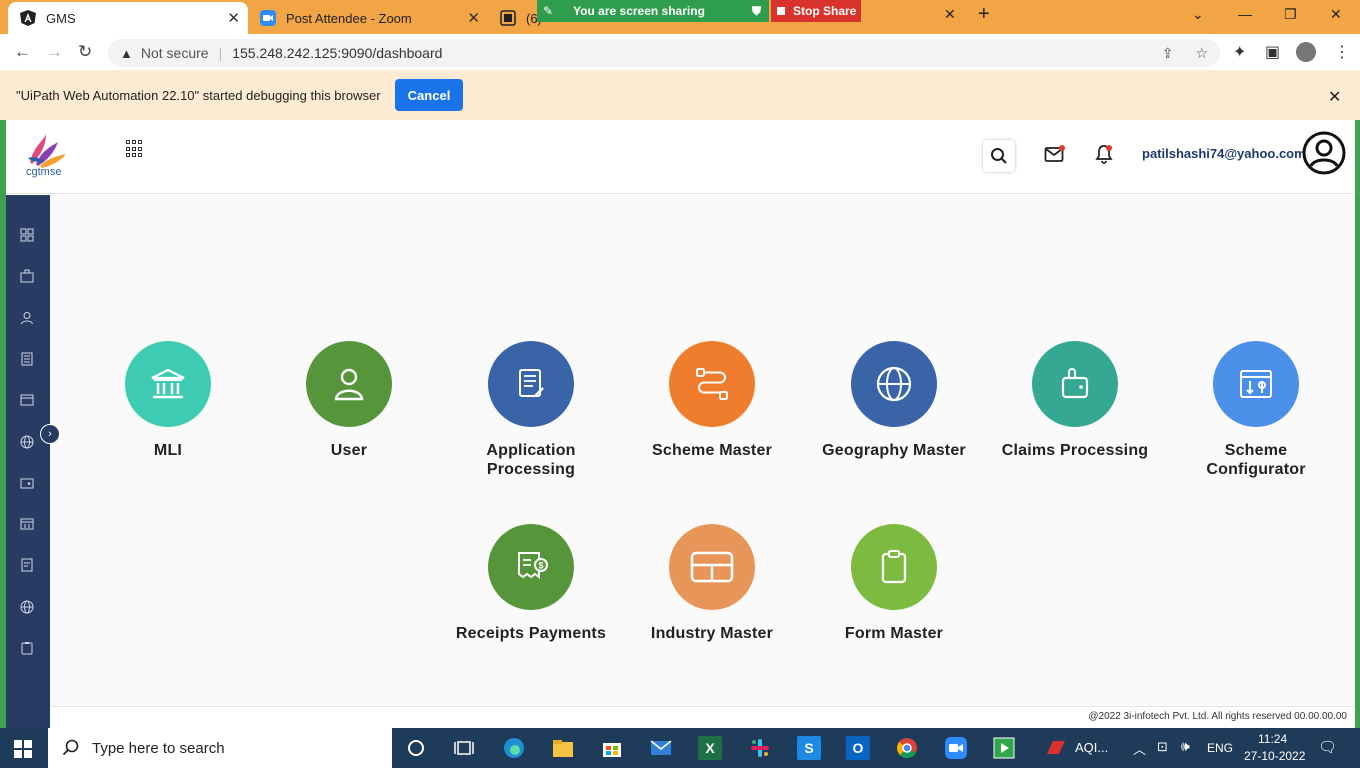  Describe the element at coordinates (612, 748) in the screenshot. I see `store-icon` at that location.